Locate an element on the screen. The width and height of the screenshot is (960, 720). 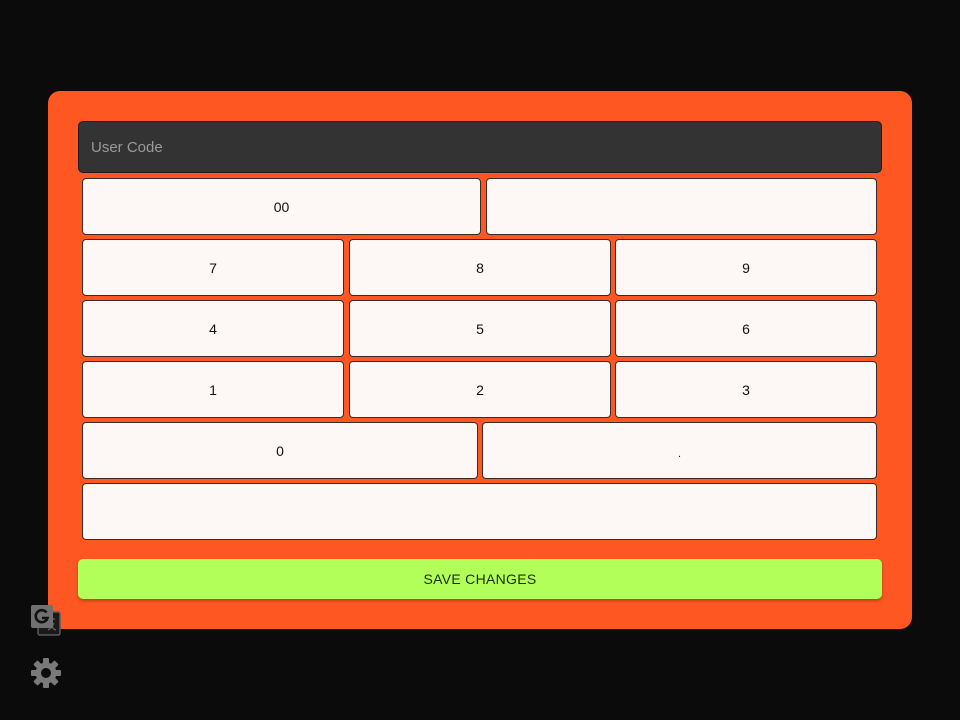
key-0: 0 is located at coordinates (280, 450).